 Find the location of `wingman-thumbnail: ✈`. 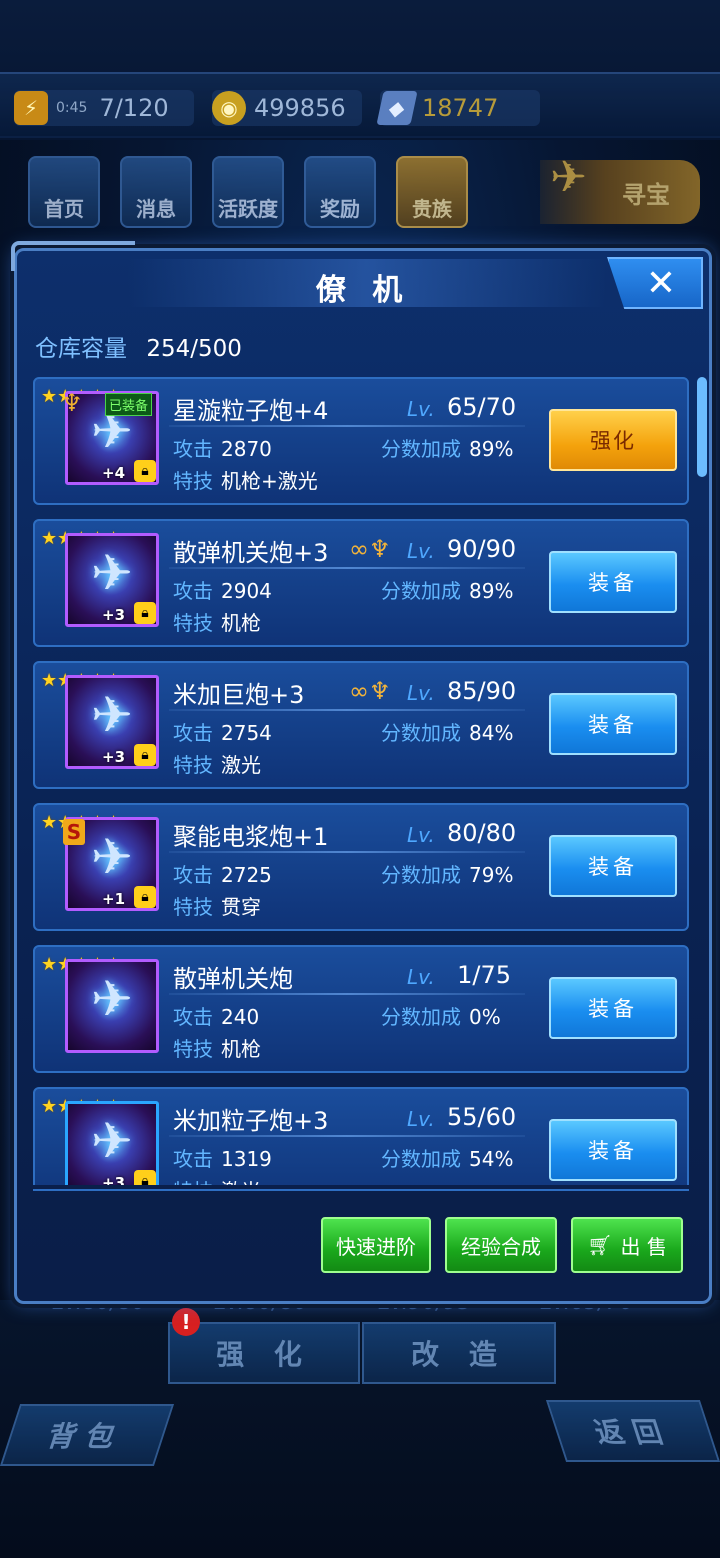

wingman-thumbnail: ✈ is located at coordinates (112, 1006).